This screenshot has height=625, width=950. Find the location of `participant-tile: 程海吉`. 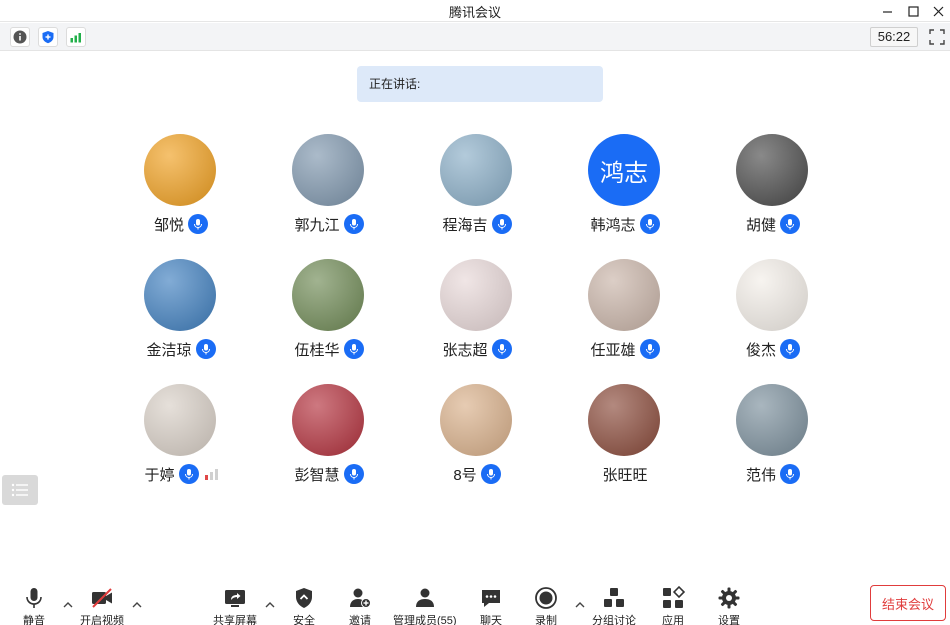

participant-tile: 程海吉 is located at coordinates (477, 189).